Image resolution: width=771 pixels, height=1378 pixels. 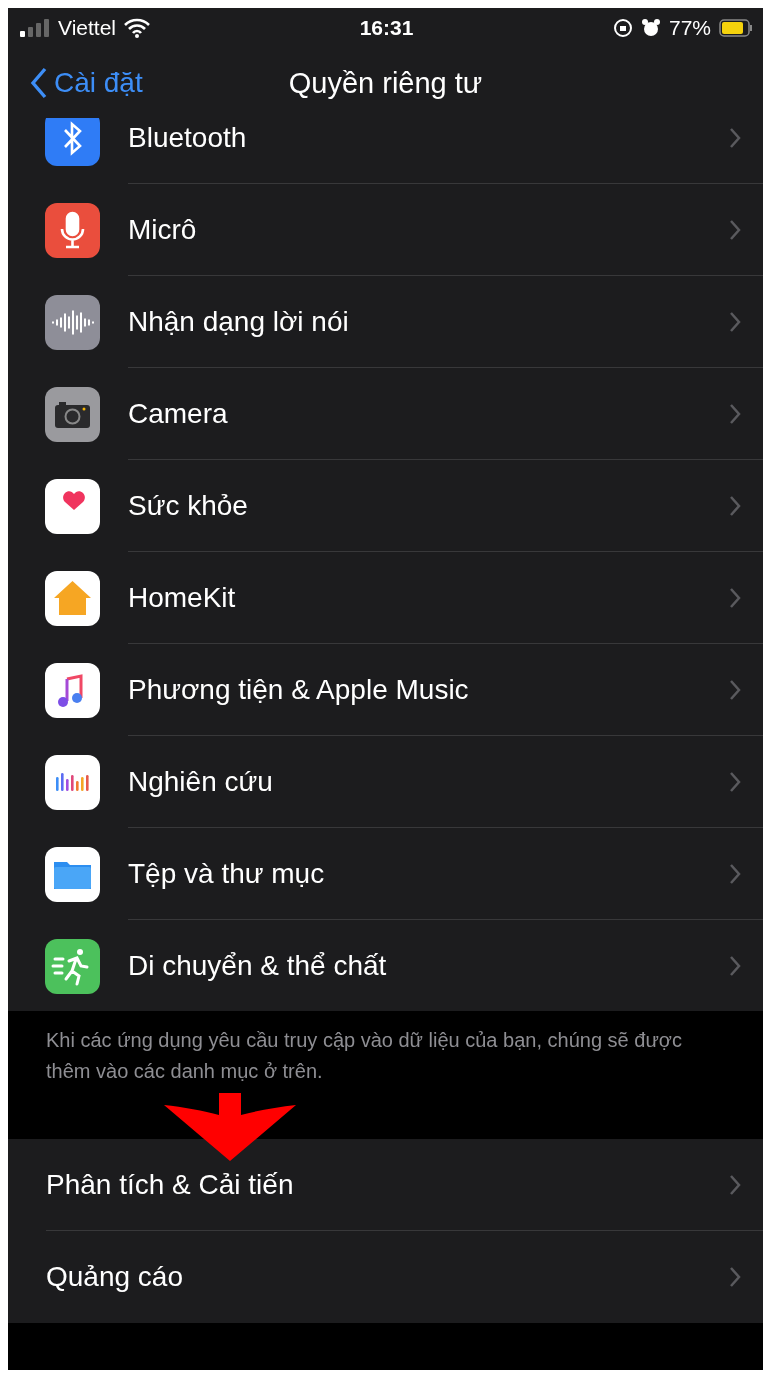 What do you see at coordinates (178, 413) in the screenshot?
I see `item-label: Camera` at bounding box center [178, 413].